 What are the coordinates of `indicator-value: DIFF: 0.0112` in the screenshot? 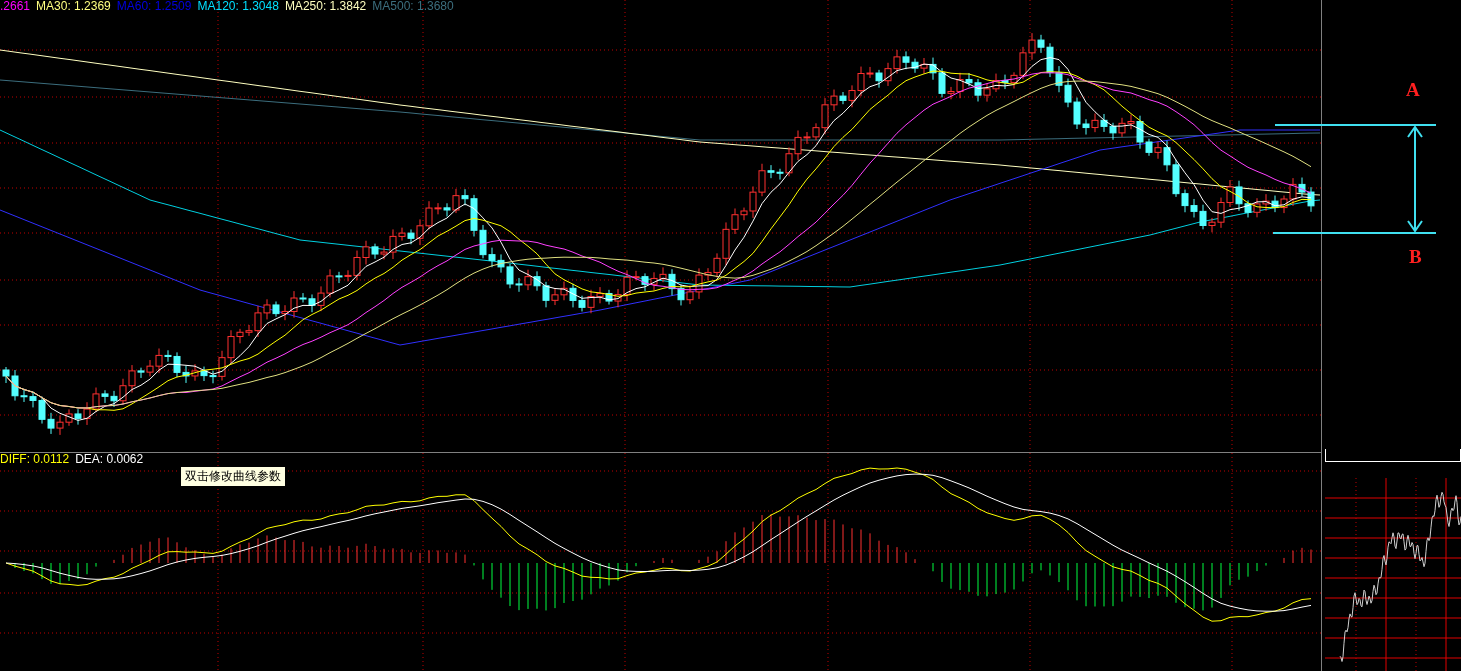 It's located at (35, 459).